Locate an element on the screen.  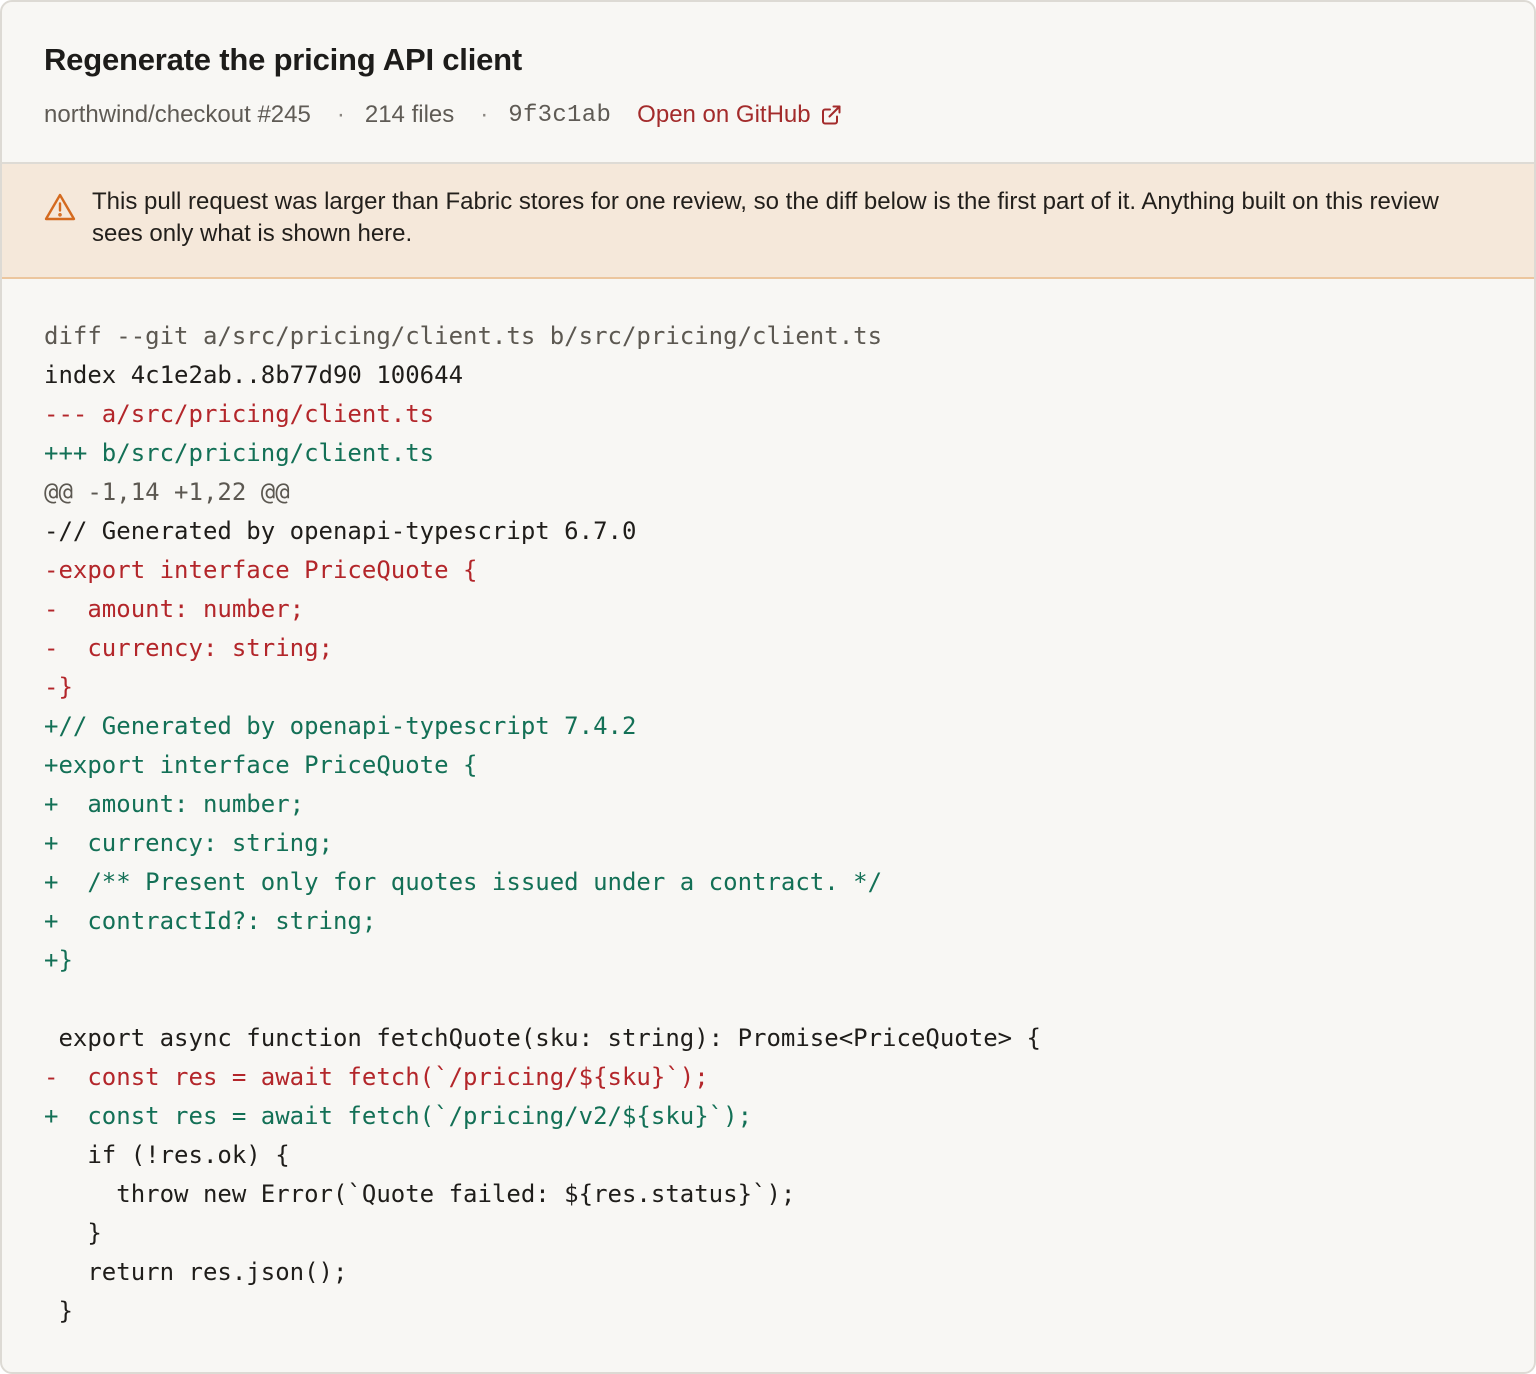
open-on-github-label: Open on GitHub is located at coordinates (724, 114).